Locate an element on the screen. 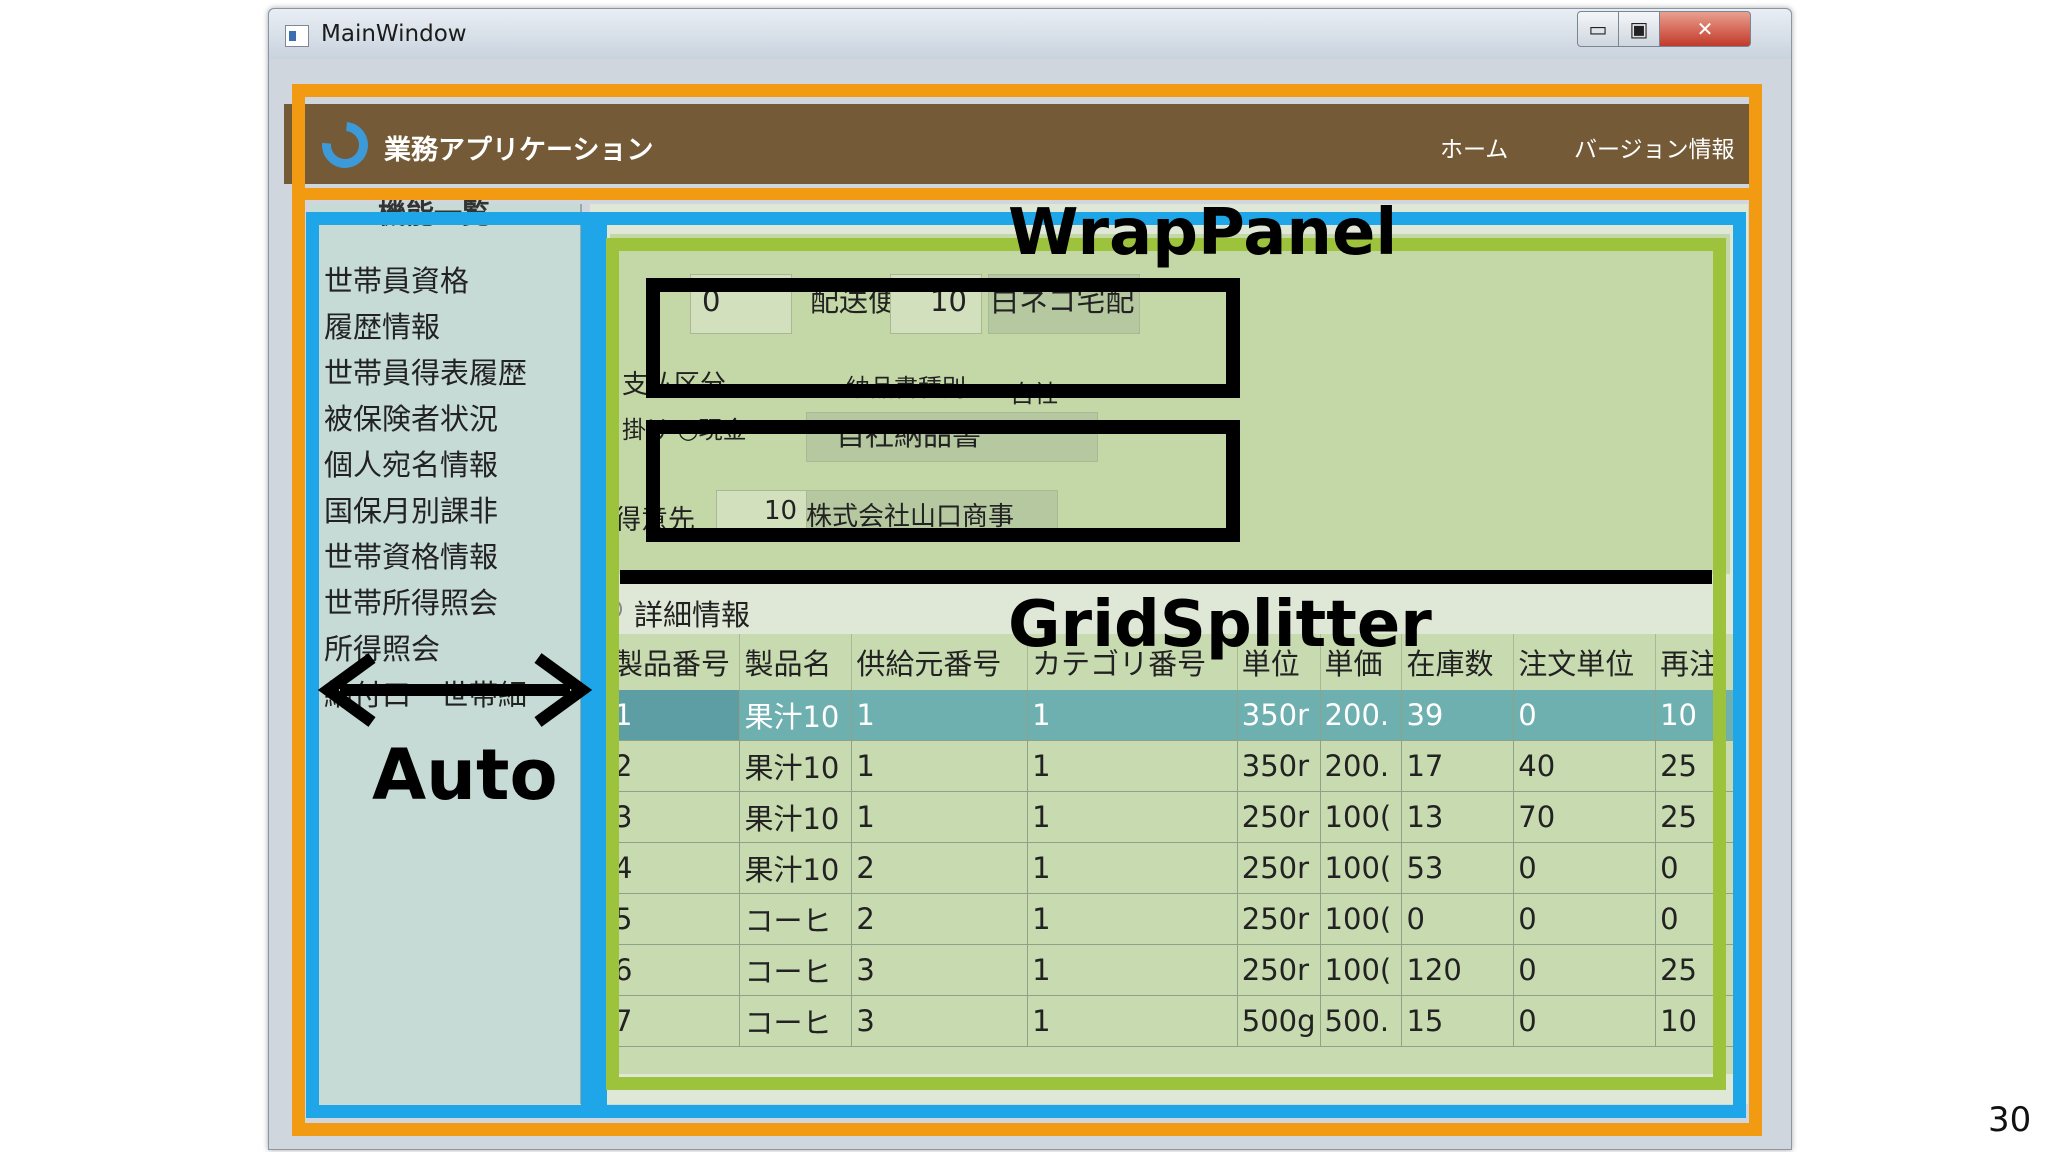 This screenshot has height=1152, width=2048. window-app-icon is located at coordinates (297, 36).